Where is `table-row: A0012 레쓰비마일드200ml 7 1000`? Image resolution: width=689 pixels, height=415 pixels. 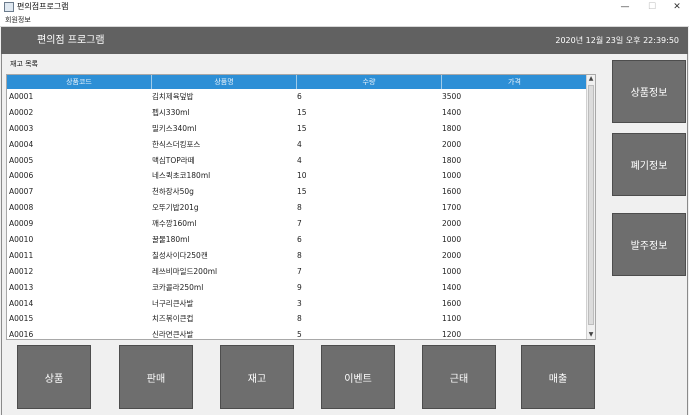 table-row: A0012 레쓰비마일드200ml 7 1000 is located at coordinates (297, 272).